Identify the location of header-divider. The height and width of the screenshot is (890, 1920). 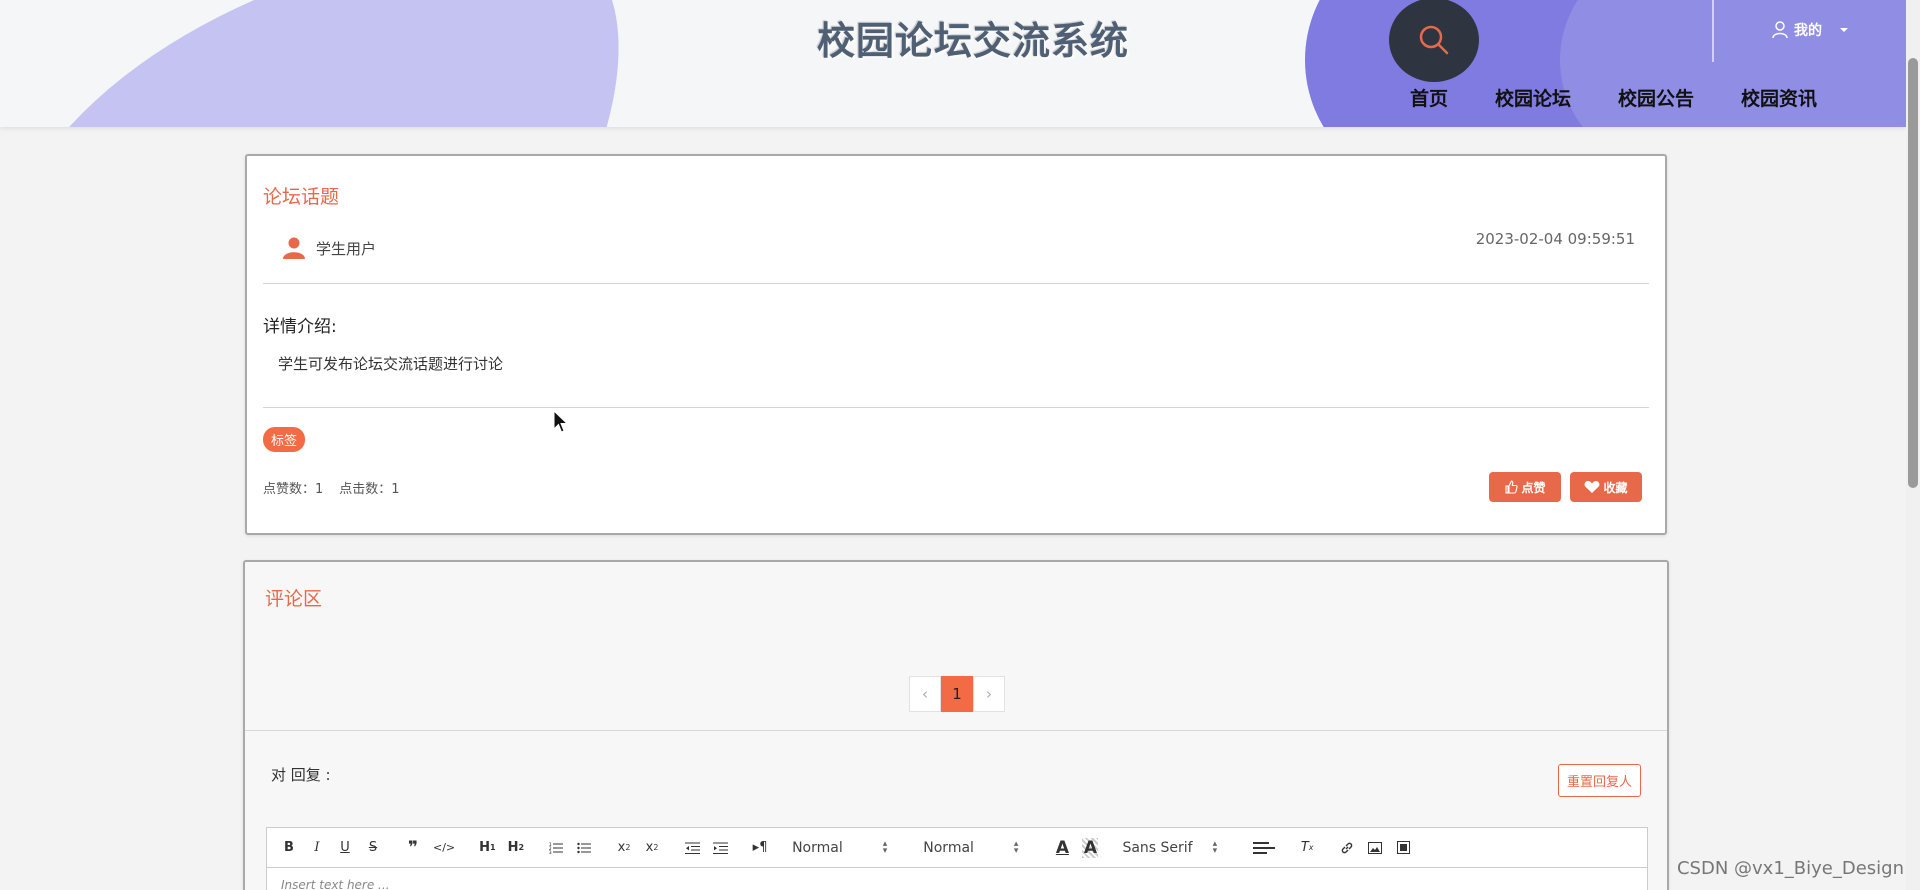
(1713, 31).